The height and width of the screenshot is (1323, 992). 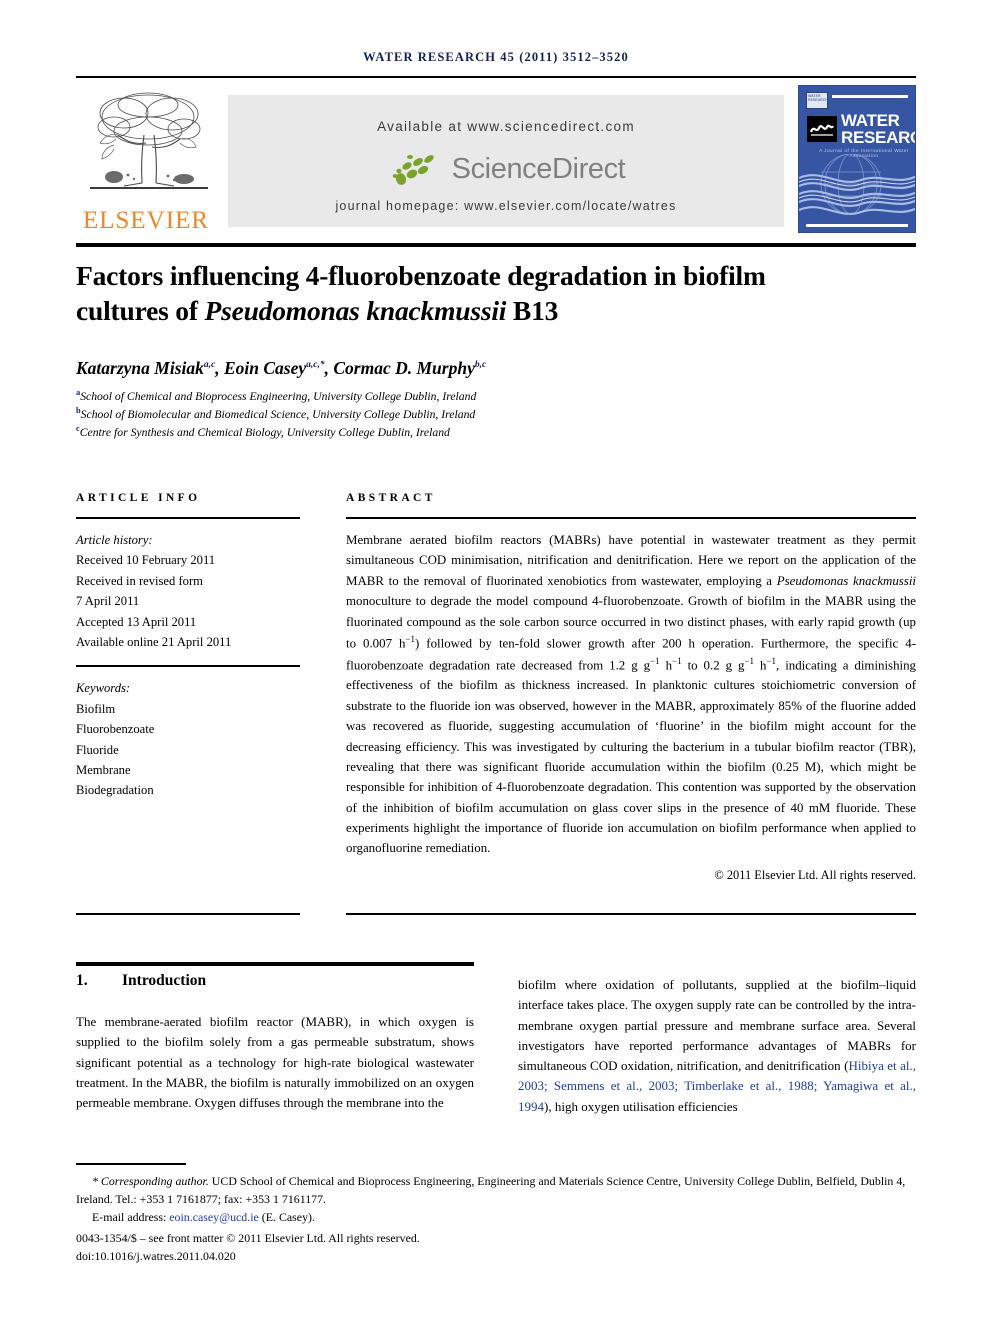 I want to click on sciencedirect-wordmark: ScienceDirect, so click(x=538, y=168).